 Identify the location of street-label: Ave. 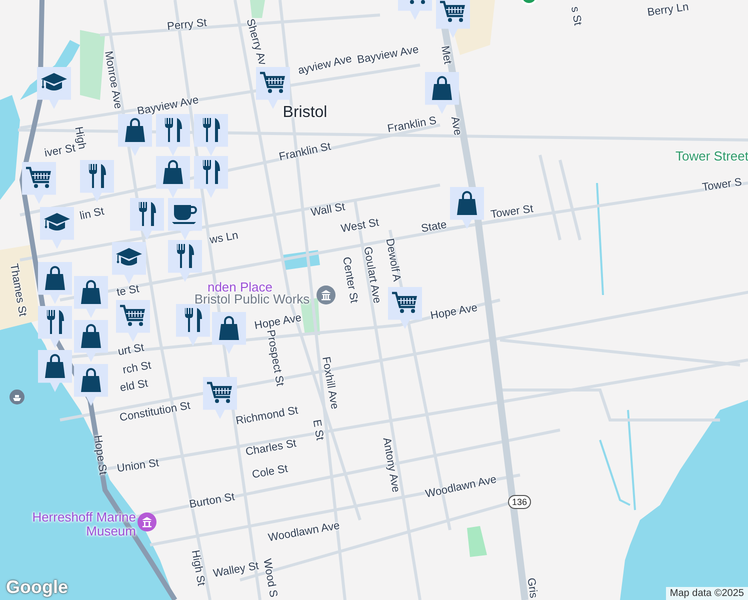
(456, 126).